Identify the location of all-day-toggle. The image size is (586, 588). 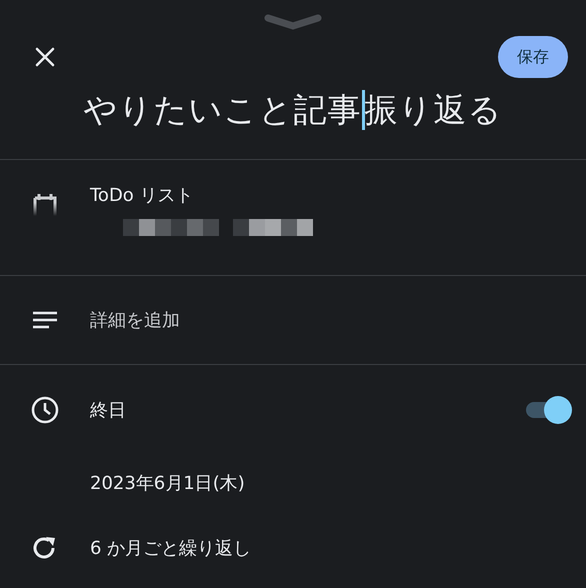
(549, 410).